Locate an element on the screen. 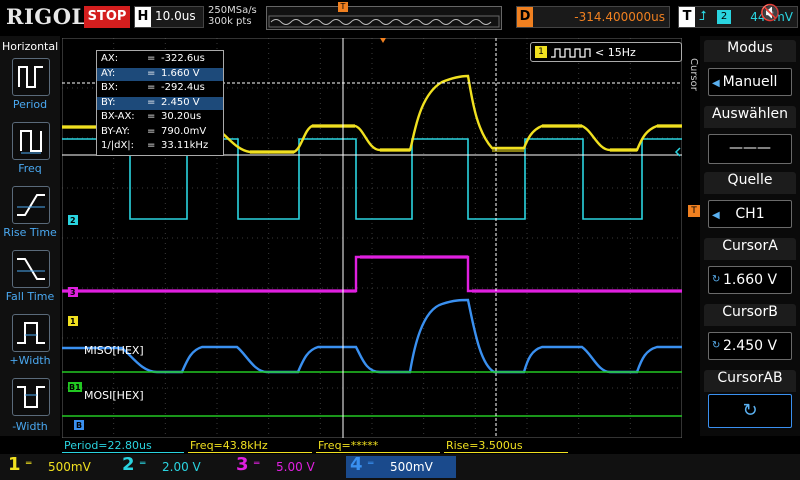  measurement-item: Rise=3.500us is located at coordinates (506, 446).